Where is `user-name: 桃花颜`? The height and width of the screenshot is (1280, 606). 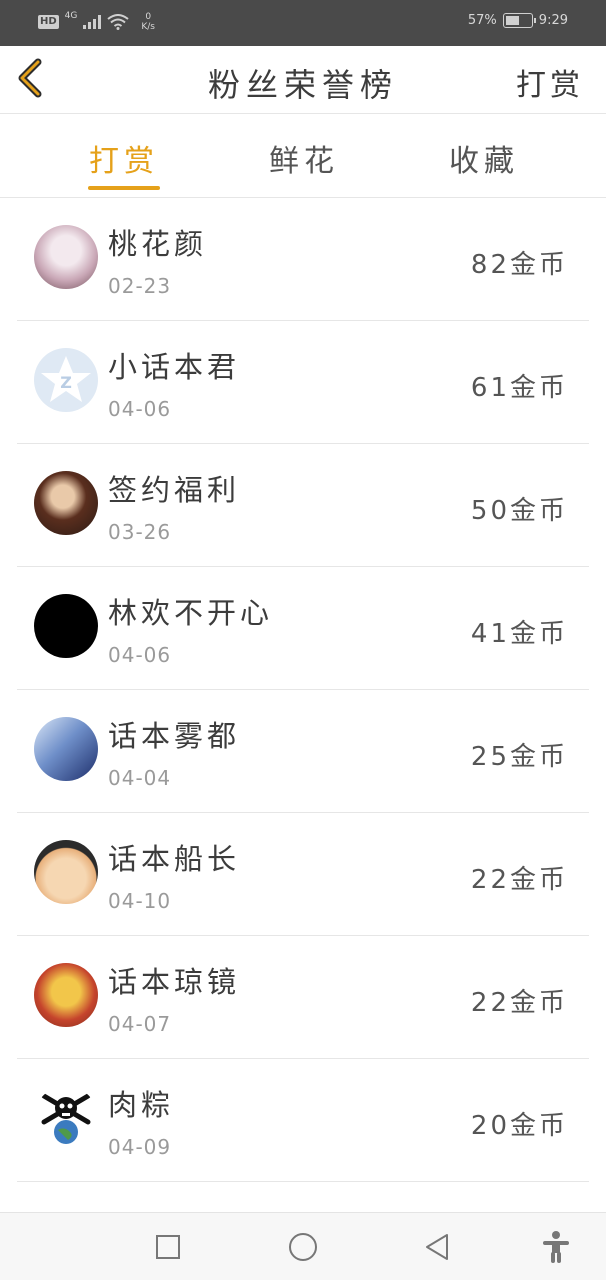
user-name: 桃花颜 is located at coordinates (158, 244).